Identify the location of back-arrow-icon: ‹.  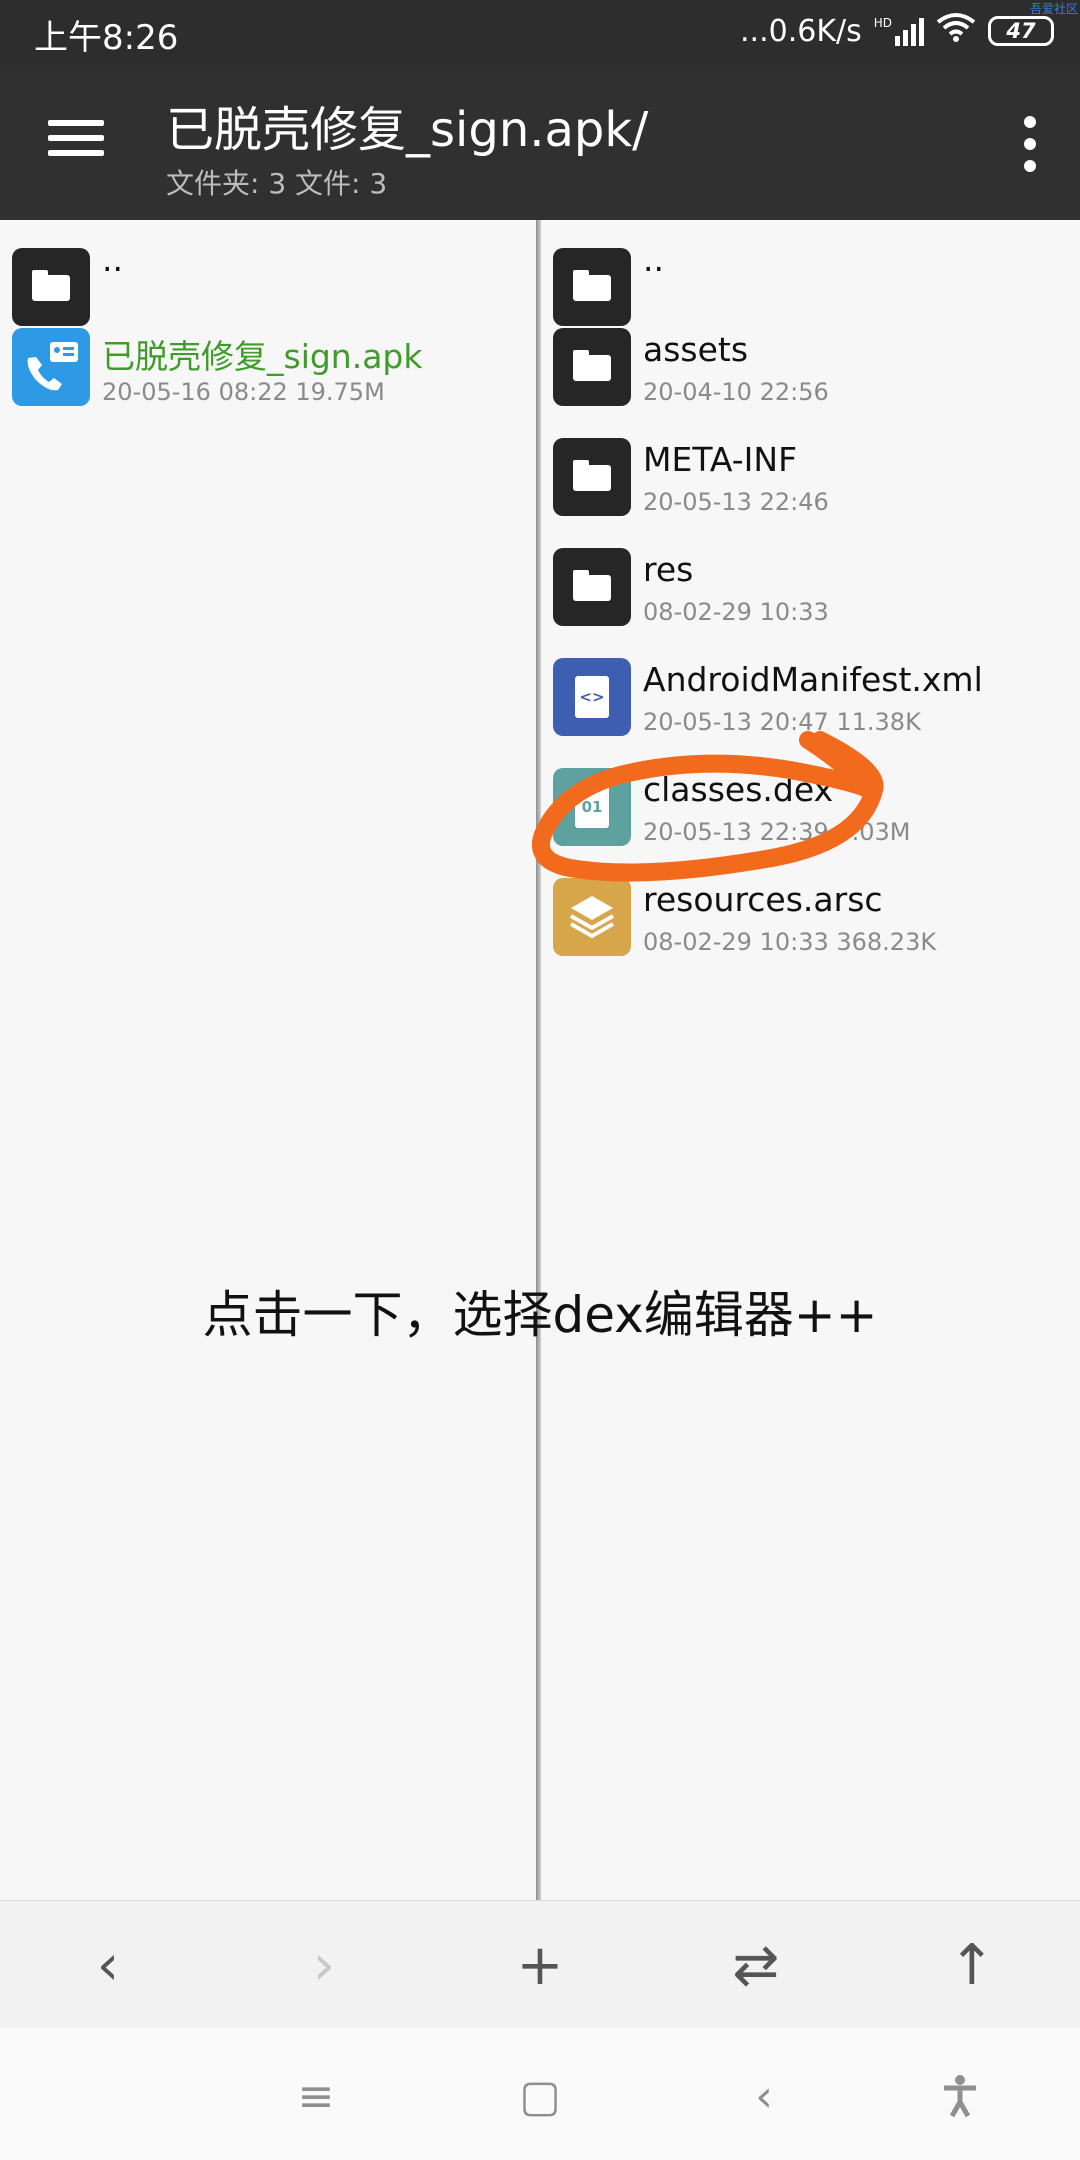
(108, 1965).